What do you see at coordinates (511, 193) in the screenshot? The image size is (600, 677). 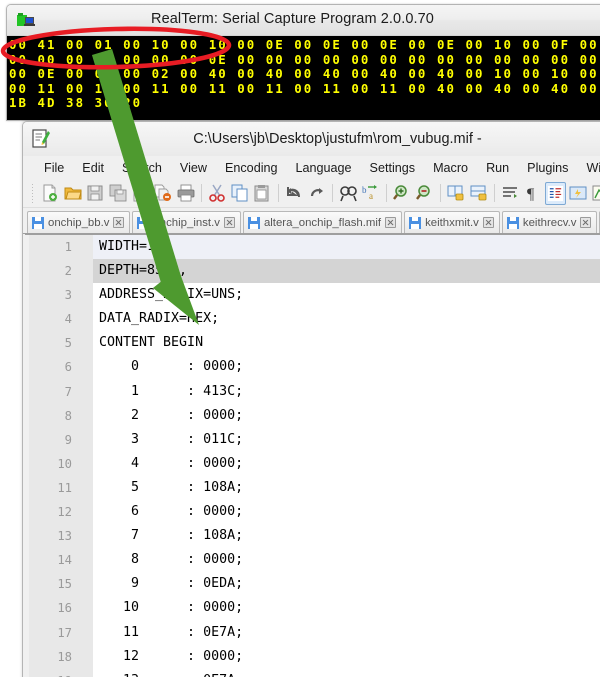 I see `word-wrap-icon` at bounding box center [511, 193].